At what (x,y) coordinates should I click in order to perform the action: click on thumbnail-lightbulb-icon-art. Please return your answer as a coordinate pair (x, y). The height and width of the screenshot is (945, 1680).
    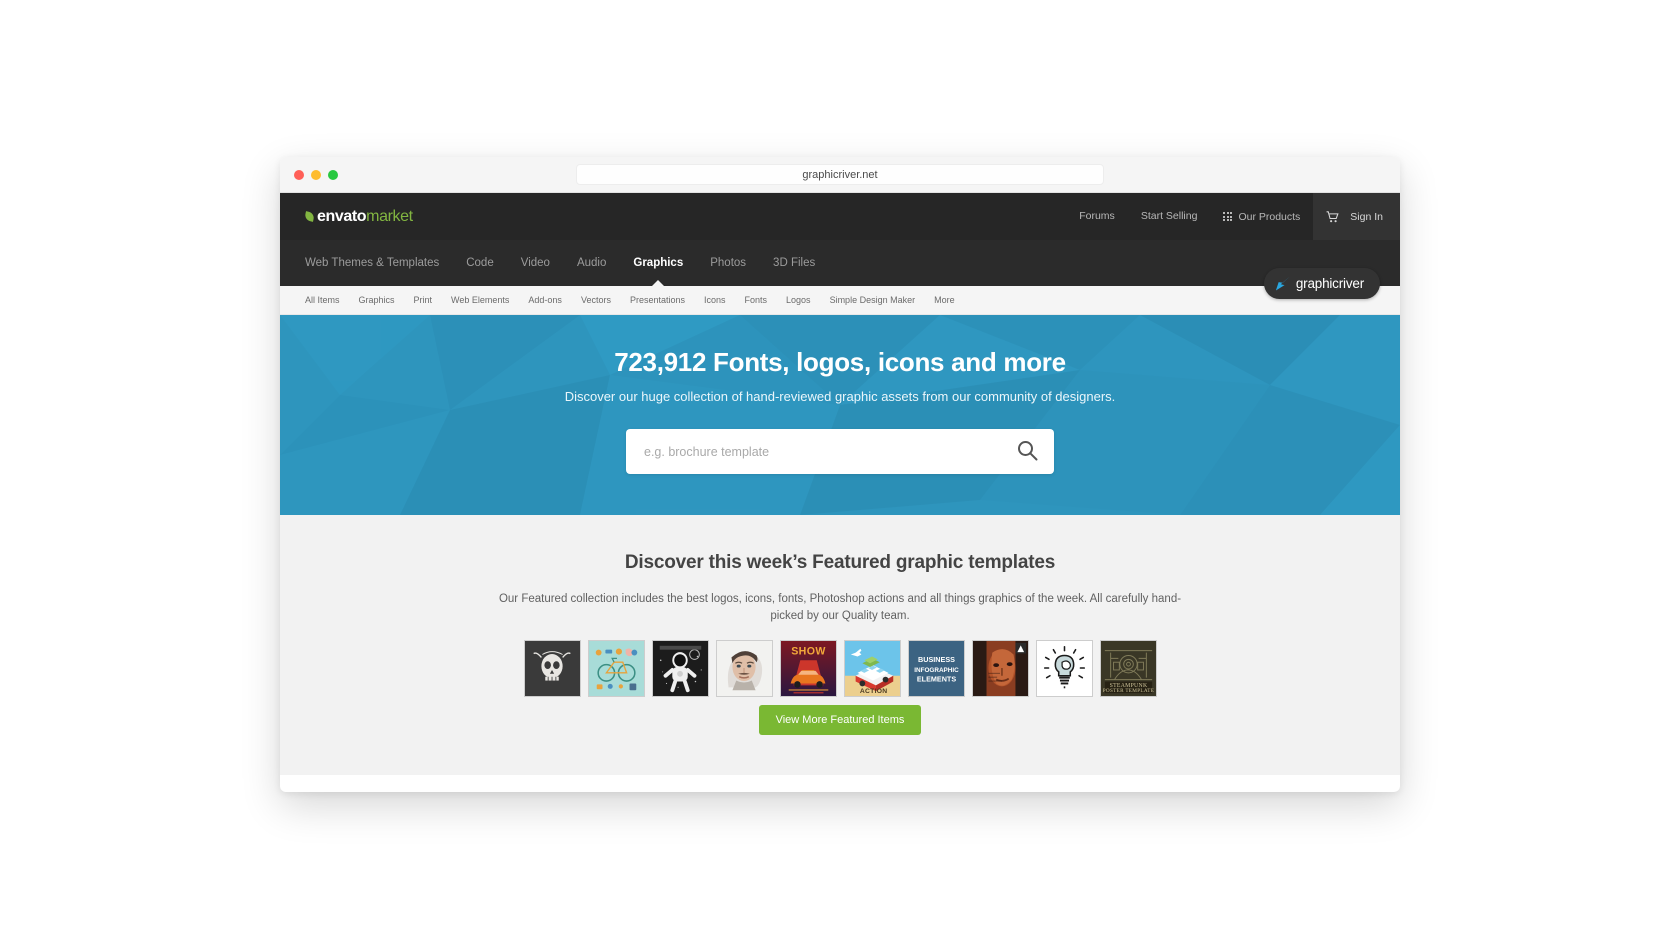
    Looking at the image, I should click on (1064, 668).